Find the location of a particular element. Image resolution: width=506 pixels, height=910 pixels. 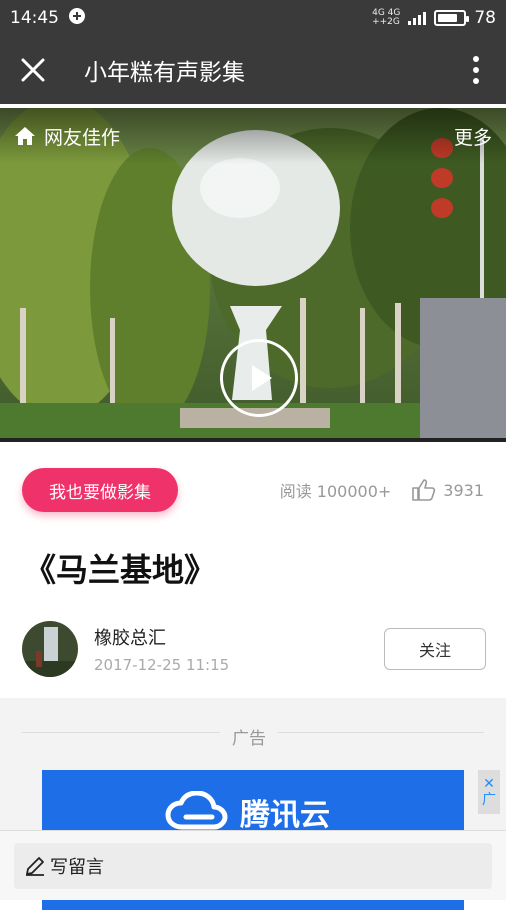

ad-close-button: ✕ 广 is located at coordinates (489, 792).